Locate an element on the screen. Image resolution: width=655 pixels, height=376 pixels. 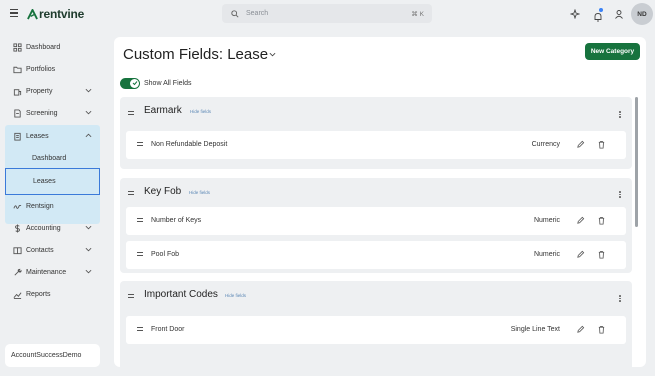
contacts-icon is located at coordinates (17, 250).